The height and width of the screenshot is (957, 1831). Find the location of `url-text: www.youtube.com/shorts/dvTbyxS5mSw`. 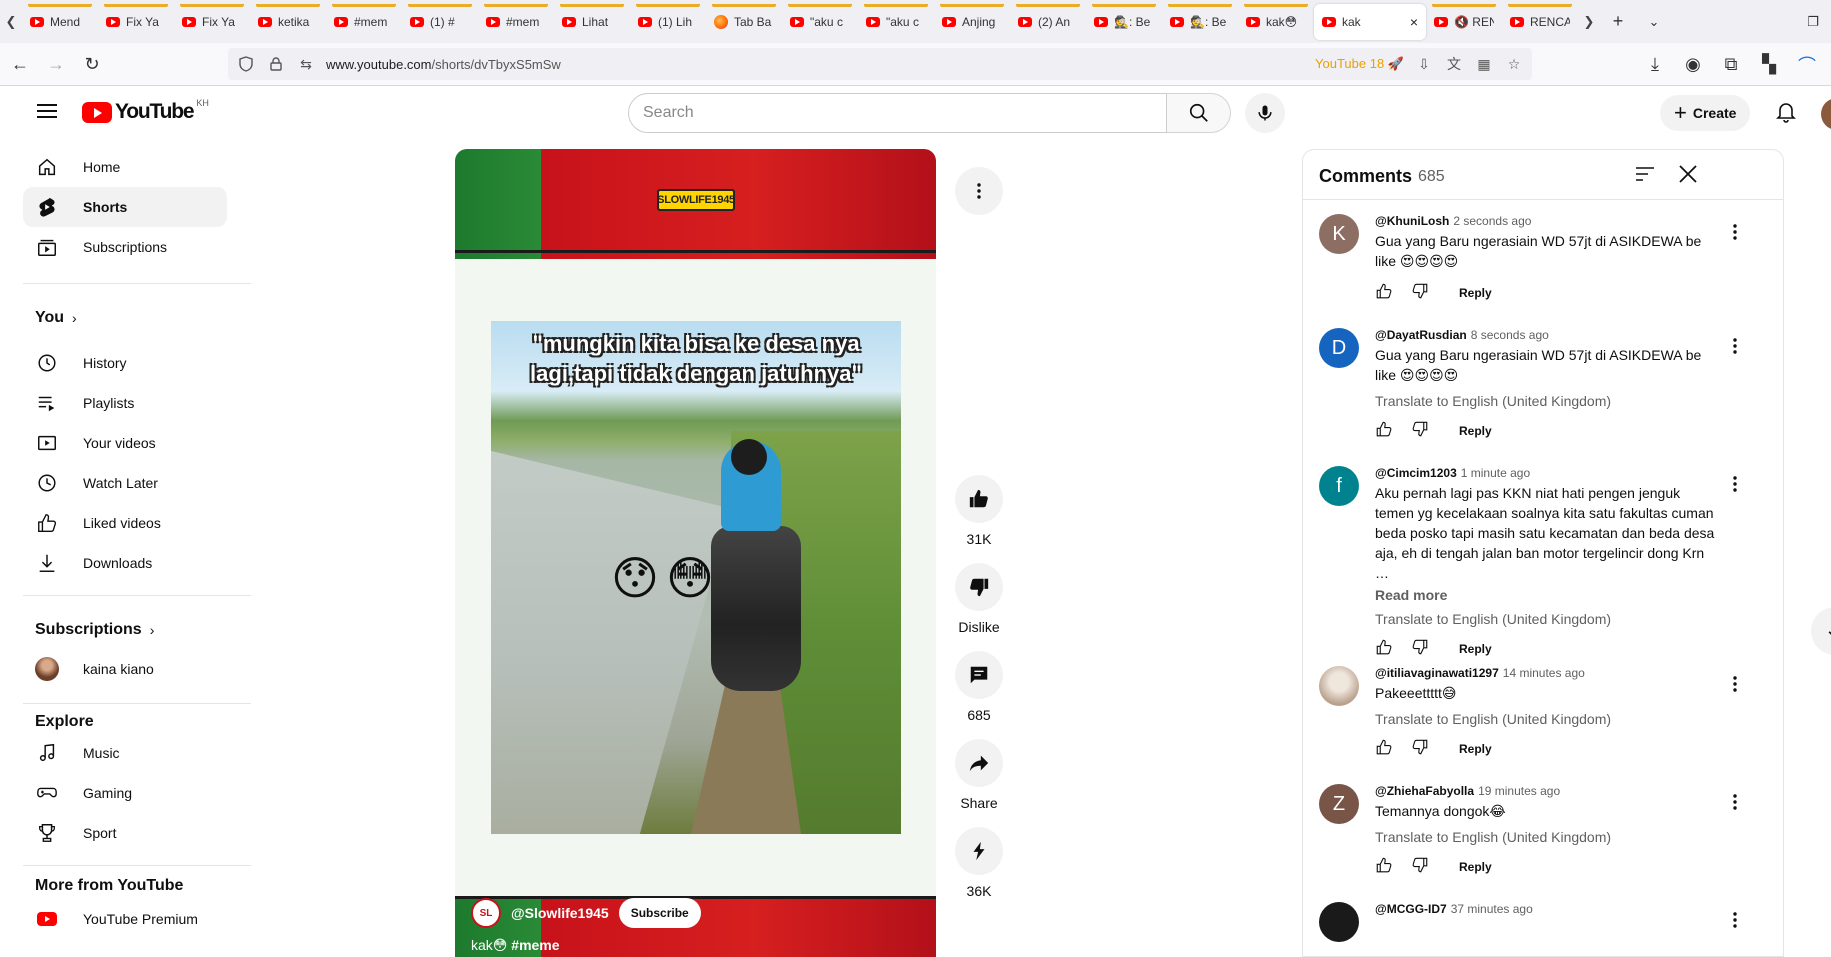

url-text: www.youtube.com/shorts/dvTbyxS5mSw is located at coordinates (815, 64).